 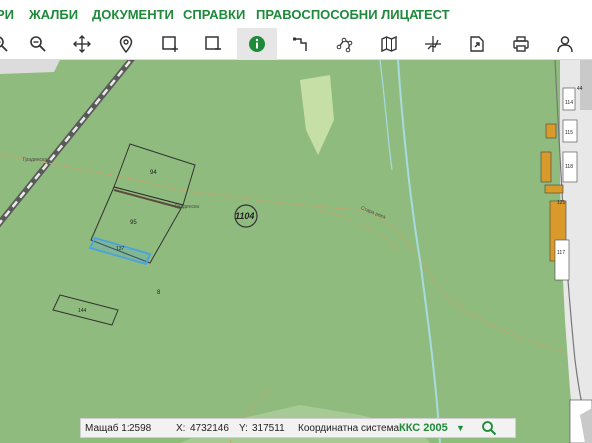 I want to click on y-coordinate-value: 317511, so click(x=268, y=428).